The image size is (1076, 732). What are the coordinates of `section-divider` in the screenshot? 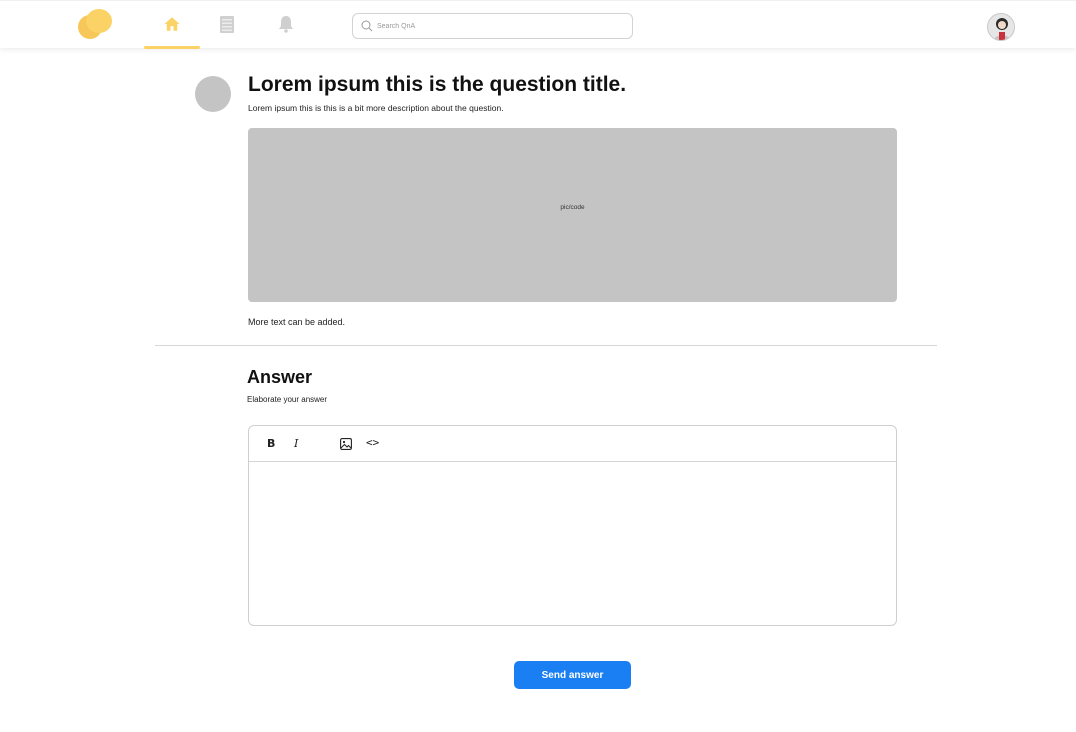 It's located at (546, 345).